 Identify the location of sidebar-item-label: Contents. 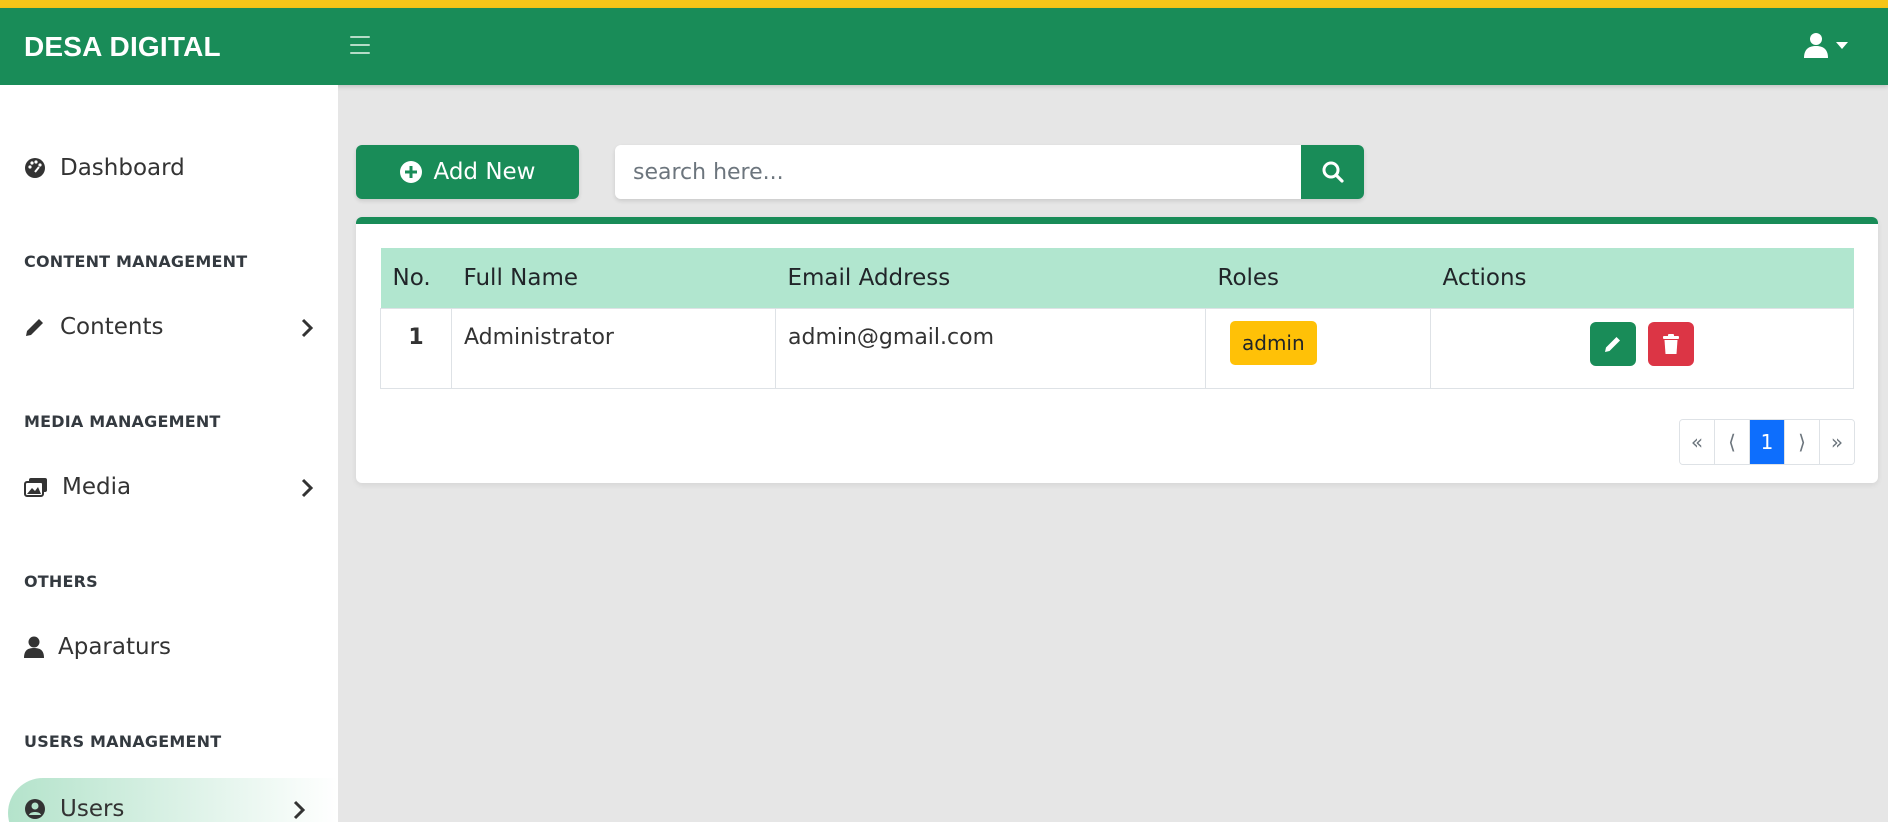
(112, 327).